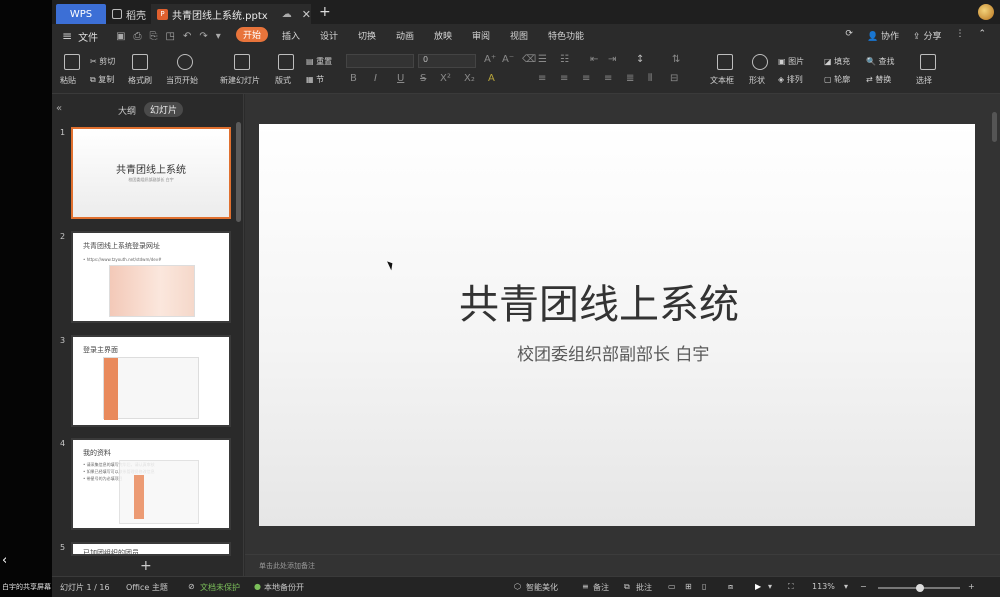  What do you see at coordinates (791, 61) in the screenshot?
I see `picture-button: ▣ 图片` at bounding box center [791, 61].